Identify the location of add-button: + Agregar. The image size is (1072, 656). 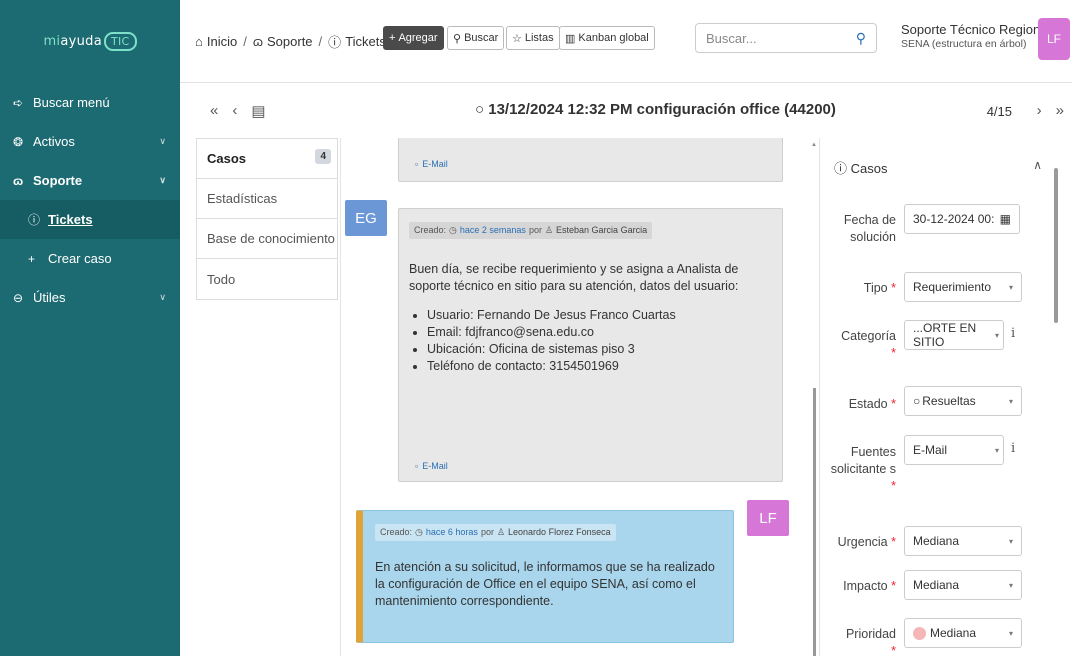
(413, 38).